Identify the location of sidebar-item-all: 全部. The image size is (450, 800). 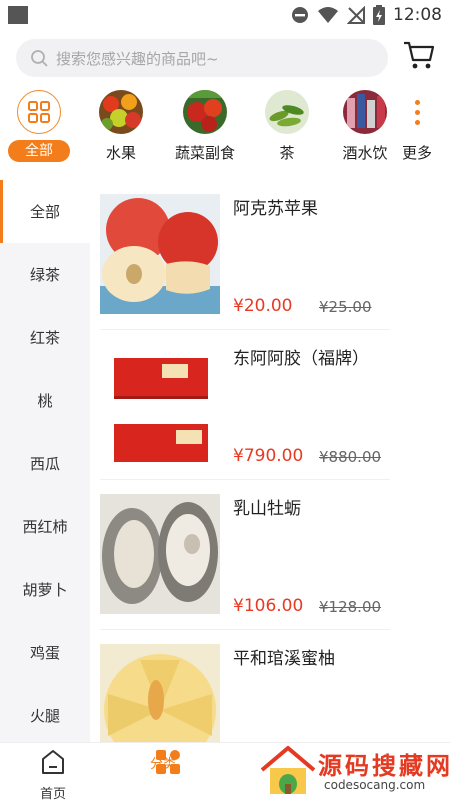
(45, 211).